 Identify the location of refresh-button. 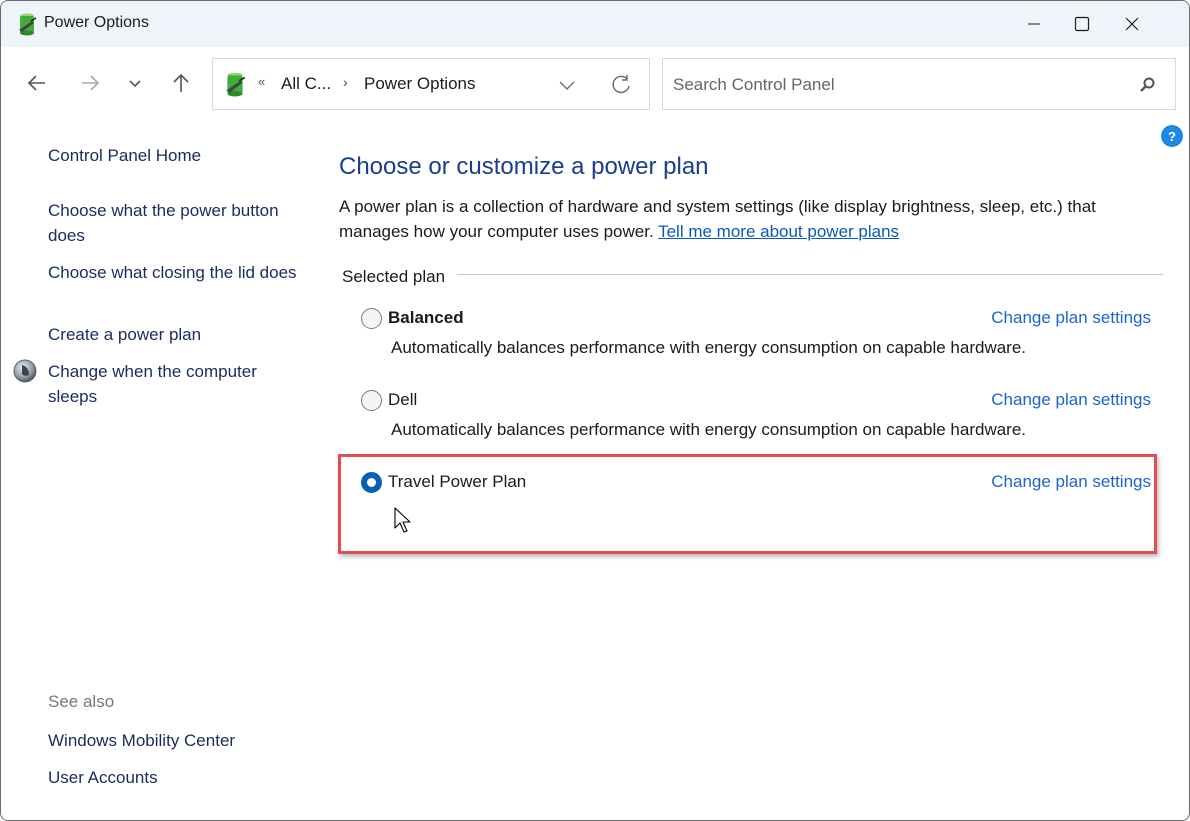
(621, 85).